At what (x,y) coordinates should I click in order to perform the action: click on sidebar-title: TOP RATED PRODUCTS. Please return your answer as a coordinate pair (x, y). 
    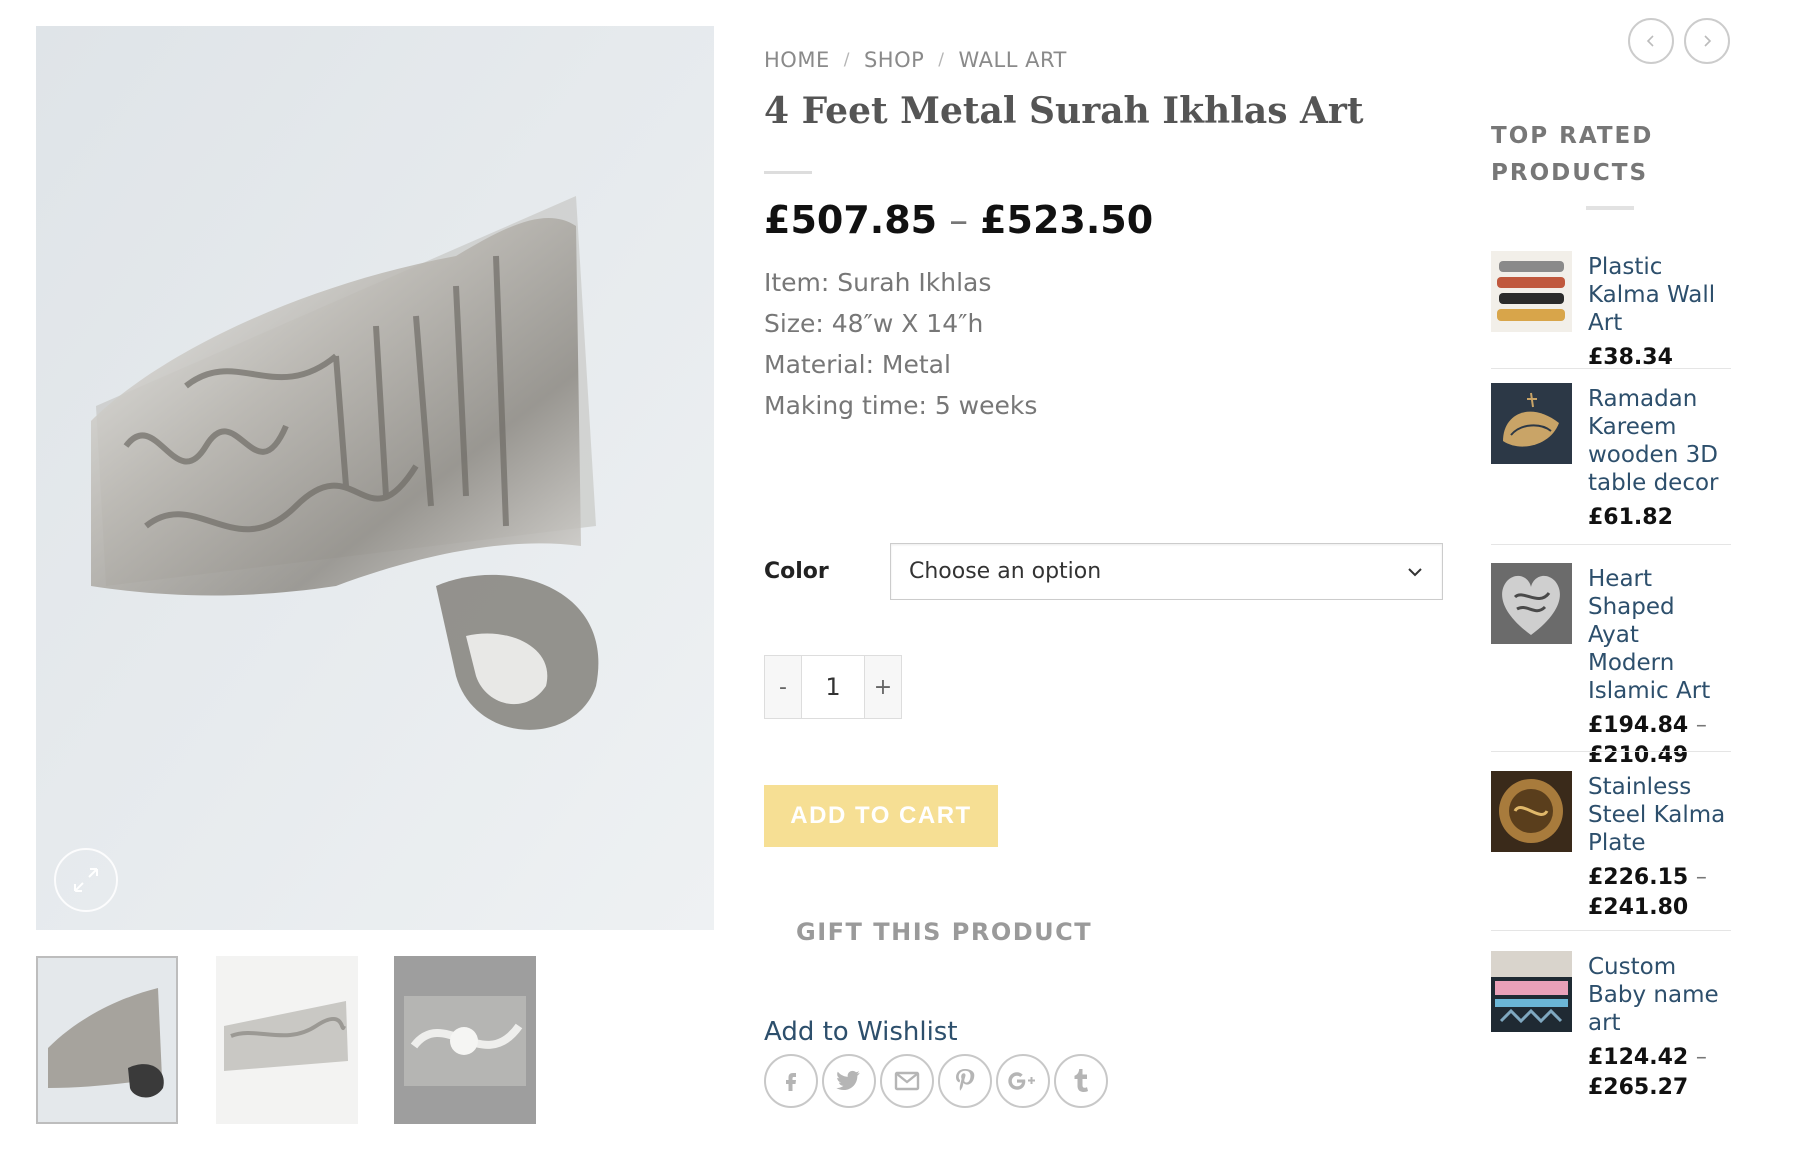
    Looking at the image, I should click on (1591, 155).